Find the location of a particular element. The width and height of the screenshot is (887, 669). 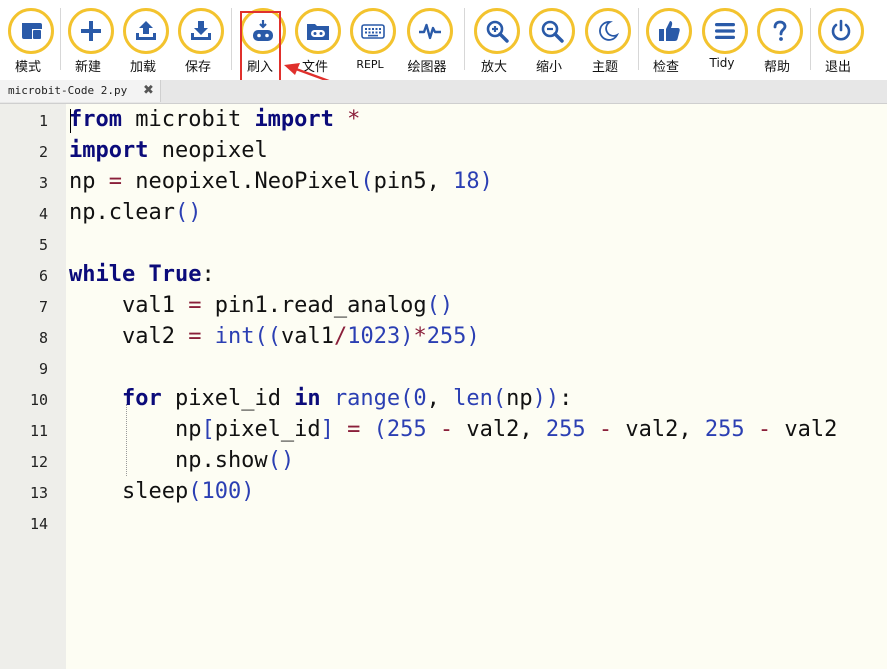

zoom-in-button: 放大 is located at coordinates (497, 42).